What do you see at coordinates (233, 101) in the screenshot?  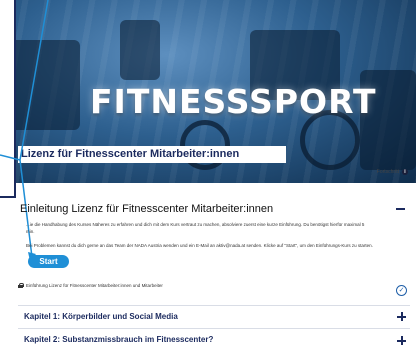 I see `hero-title: FITNESSSPORT` at bounding box center [233, 101].